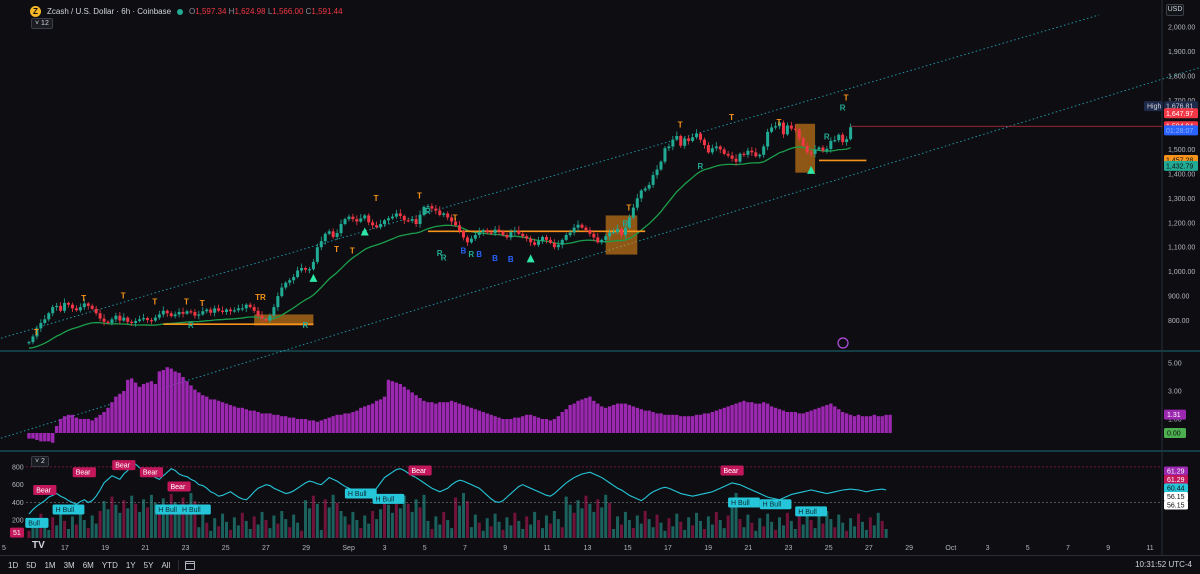 This screenshot has height=574, width=1200. Describe the element at coordinates (149, 565) in the screenshot. I see `timeframe-5y: 5Y` at that location.